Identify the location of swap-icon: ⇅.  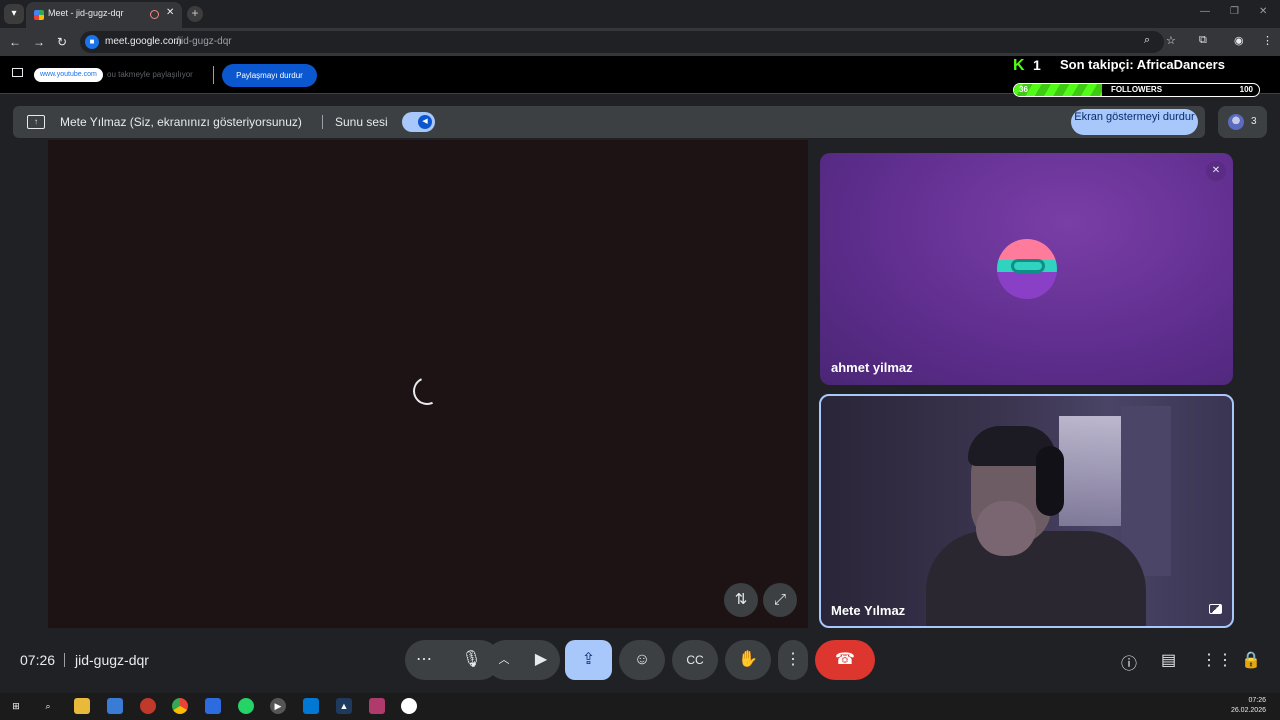
(741, 600).